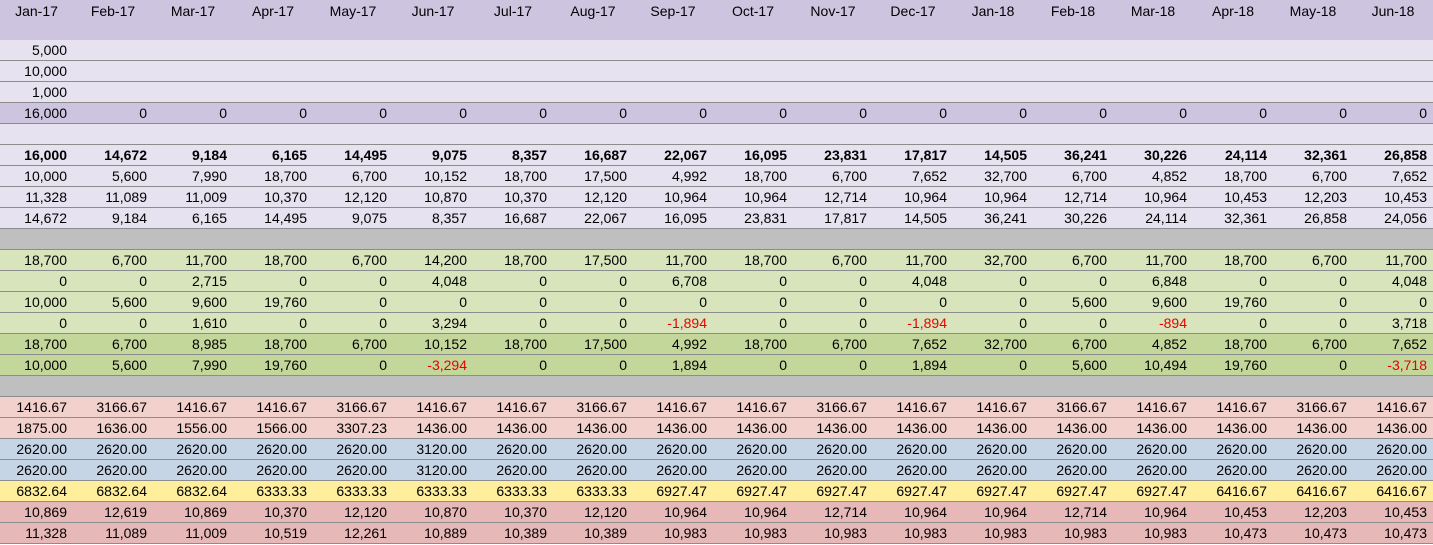 Image resolution: width=1433 pixels, height=545 pixels. What do you see at coordinates (1153, 323) in the screenshot?
I see `table-cell: -894` at bounding box center [1153, 323].